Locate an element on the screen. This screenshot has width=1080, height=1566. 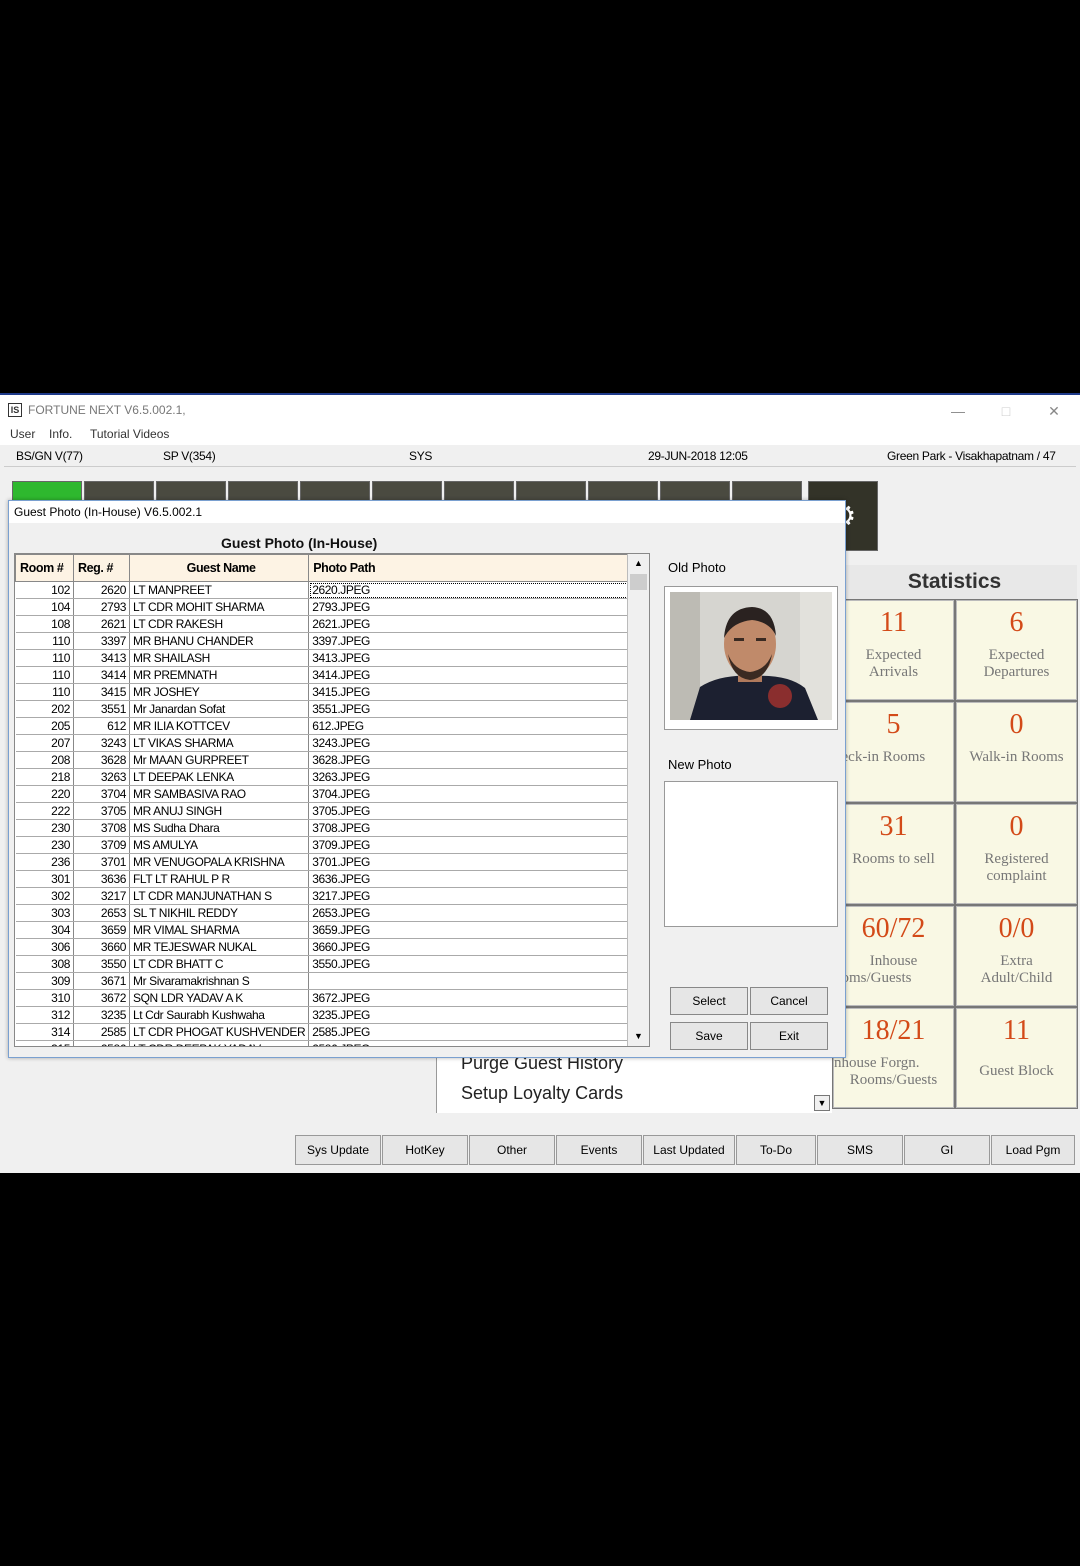
table-row: 312 3235 Lt Cdr Saurabh Kushwaha 3235.JPEG is located at coordinates (323, 1015).